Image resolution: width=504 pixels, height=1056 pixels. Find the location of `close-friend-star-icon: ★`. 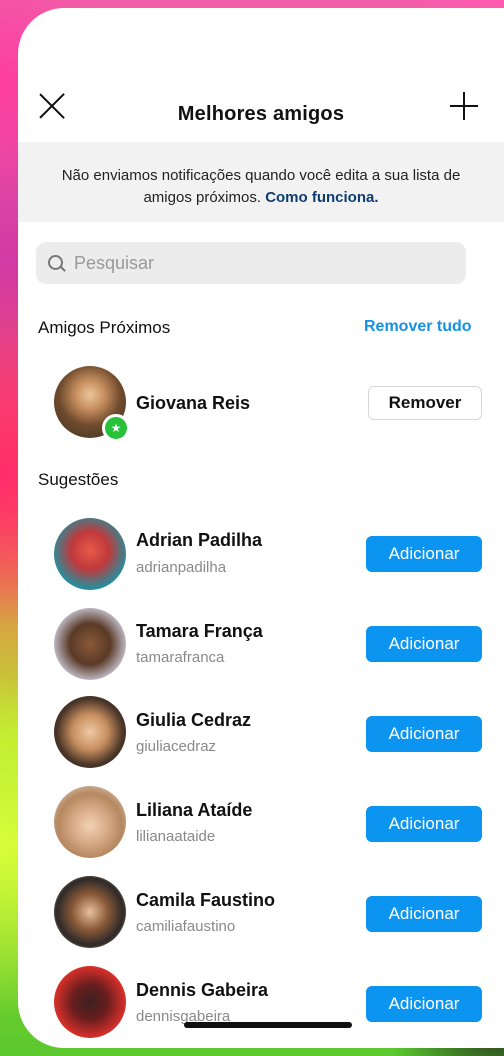

close-friend-star-icon: ★ is located at coordinates (116, 428).